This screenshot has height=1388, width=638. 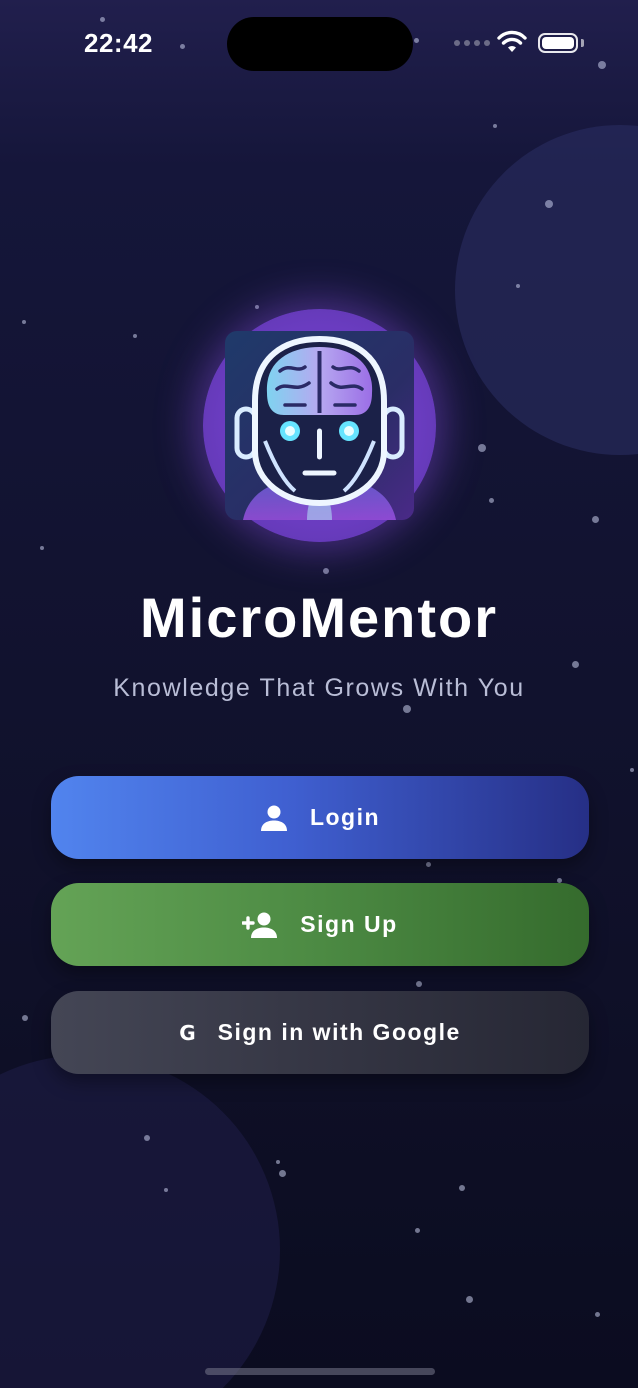 What do you see at coordinates (345, 817) in the screenshot?
I see `login-button-label: Login` at bounding box center [345, 817].